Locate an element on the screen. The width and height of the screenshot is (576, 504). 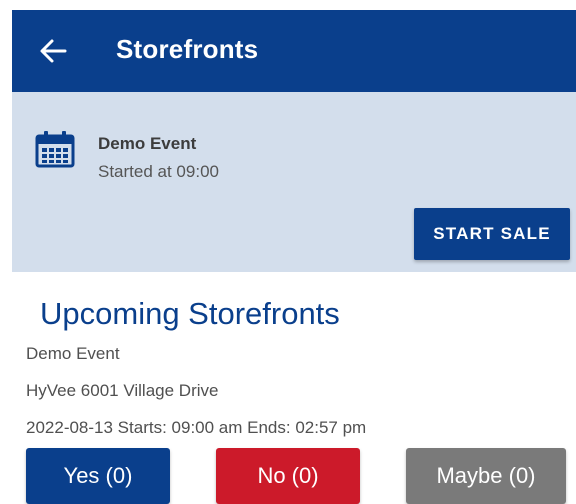
upcoming-storefronts-heading: Upcoming Storefronts is located at coordinates (190, 313).